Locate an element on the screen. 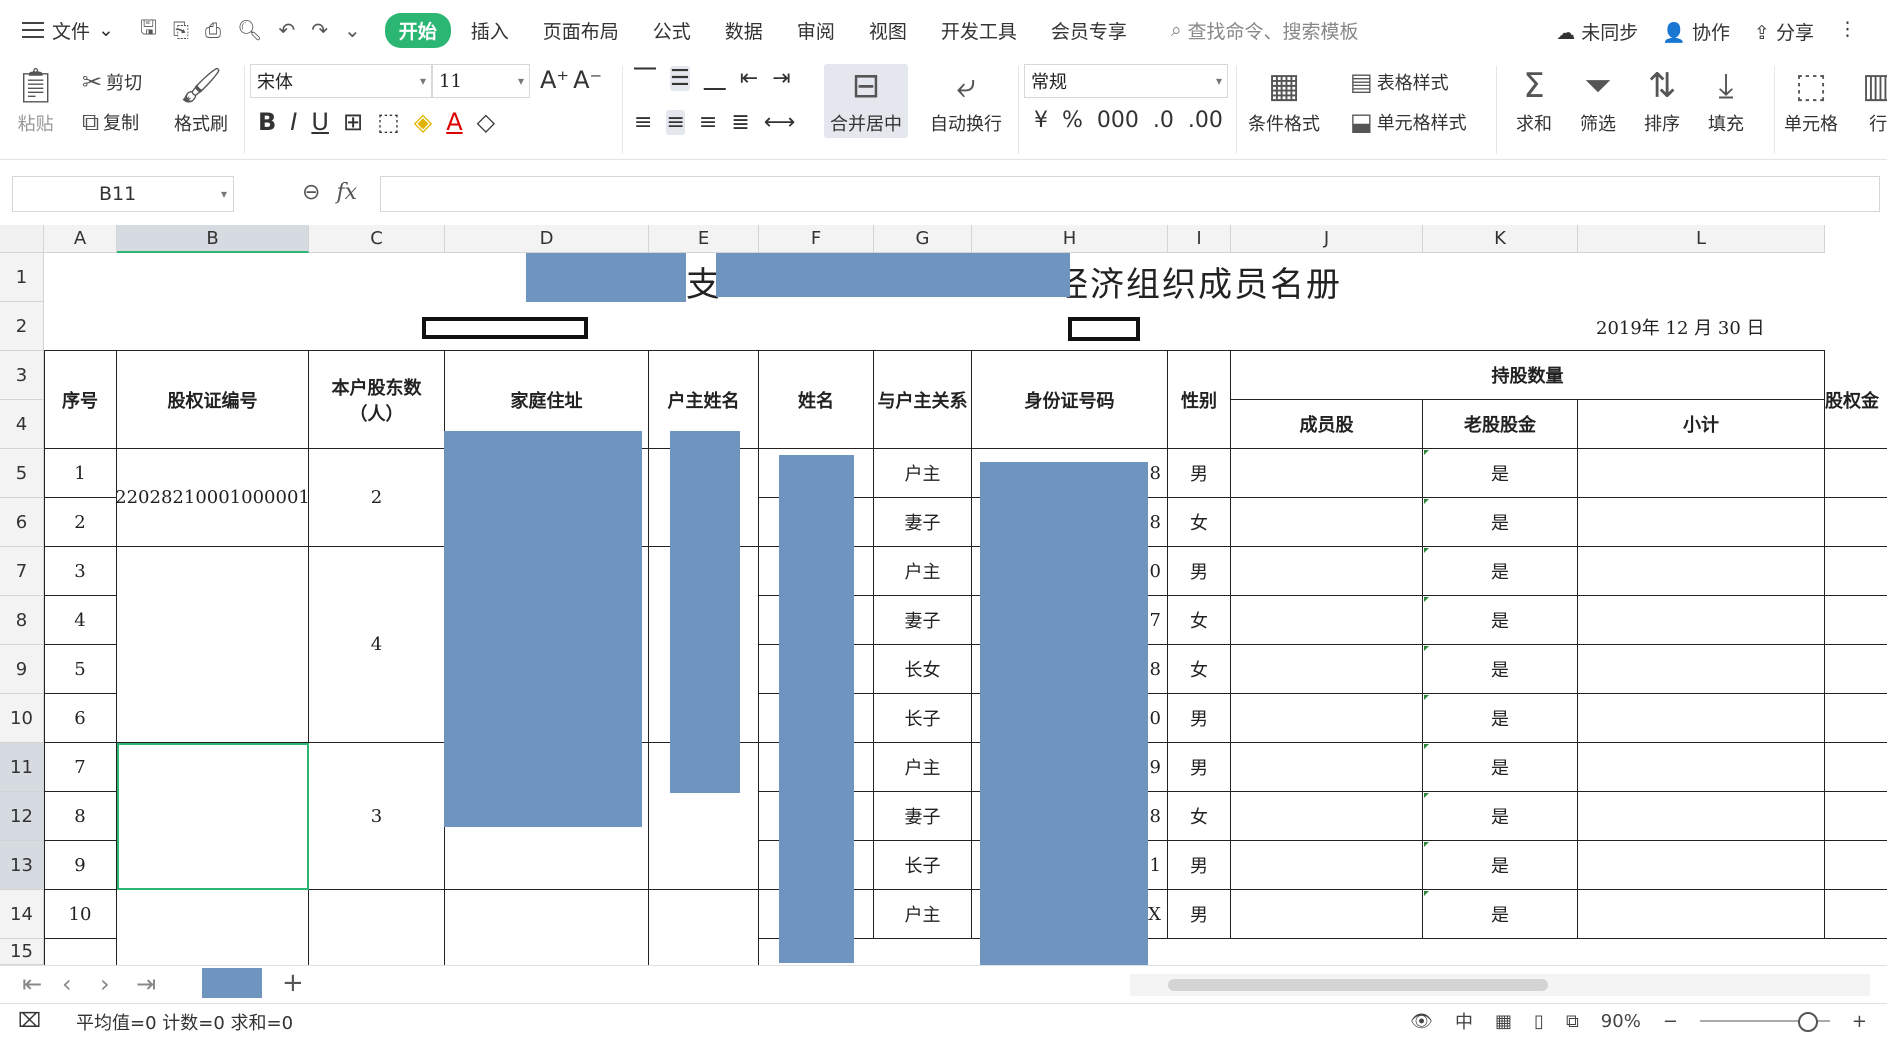  column-header-g: G is located at coordinates (923, 239).